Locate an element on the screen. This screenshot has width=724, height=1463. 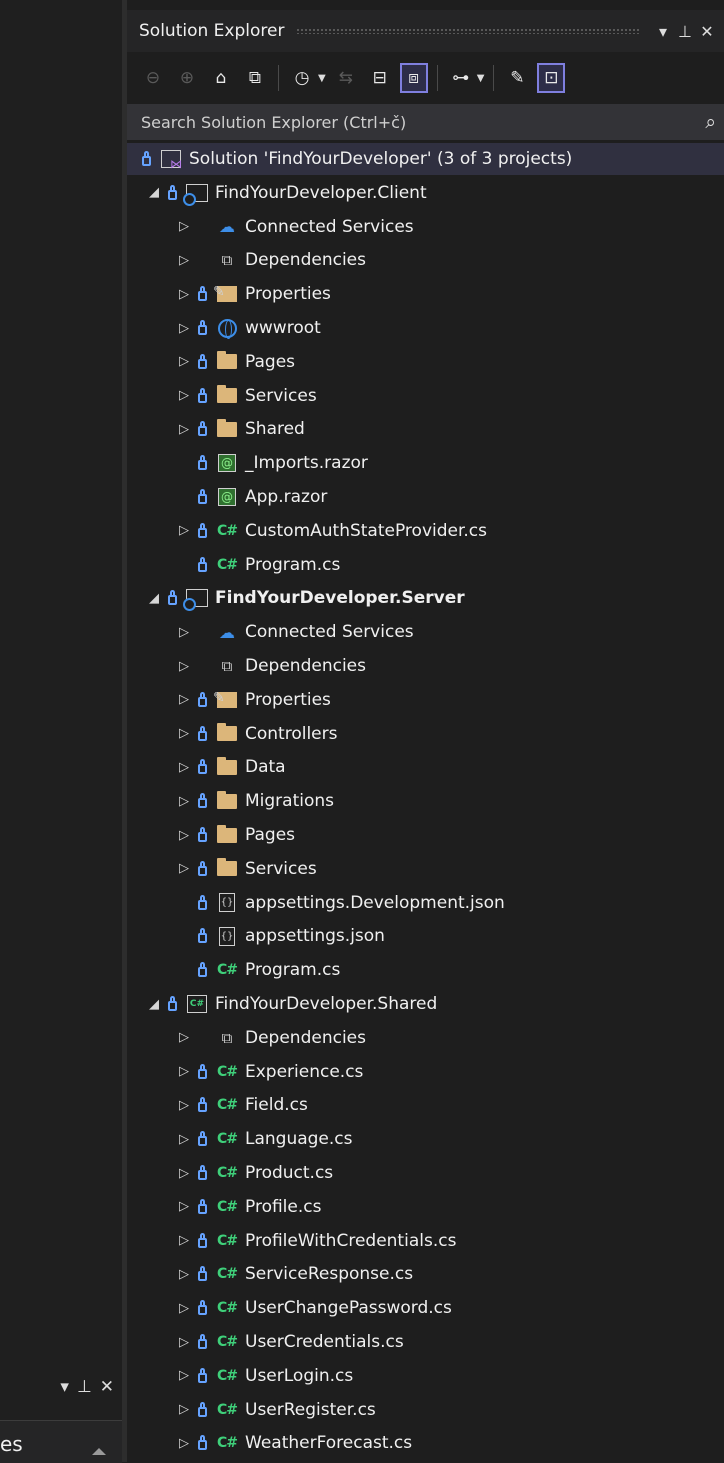
item-icon is located at coordinates (196, 194).